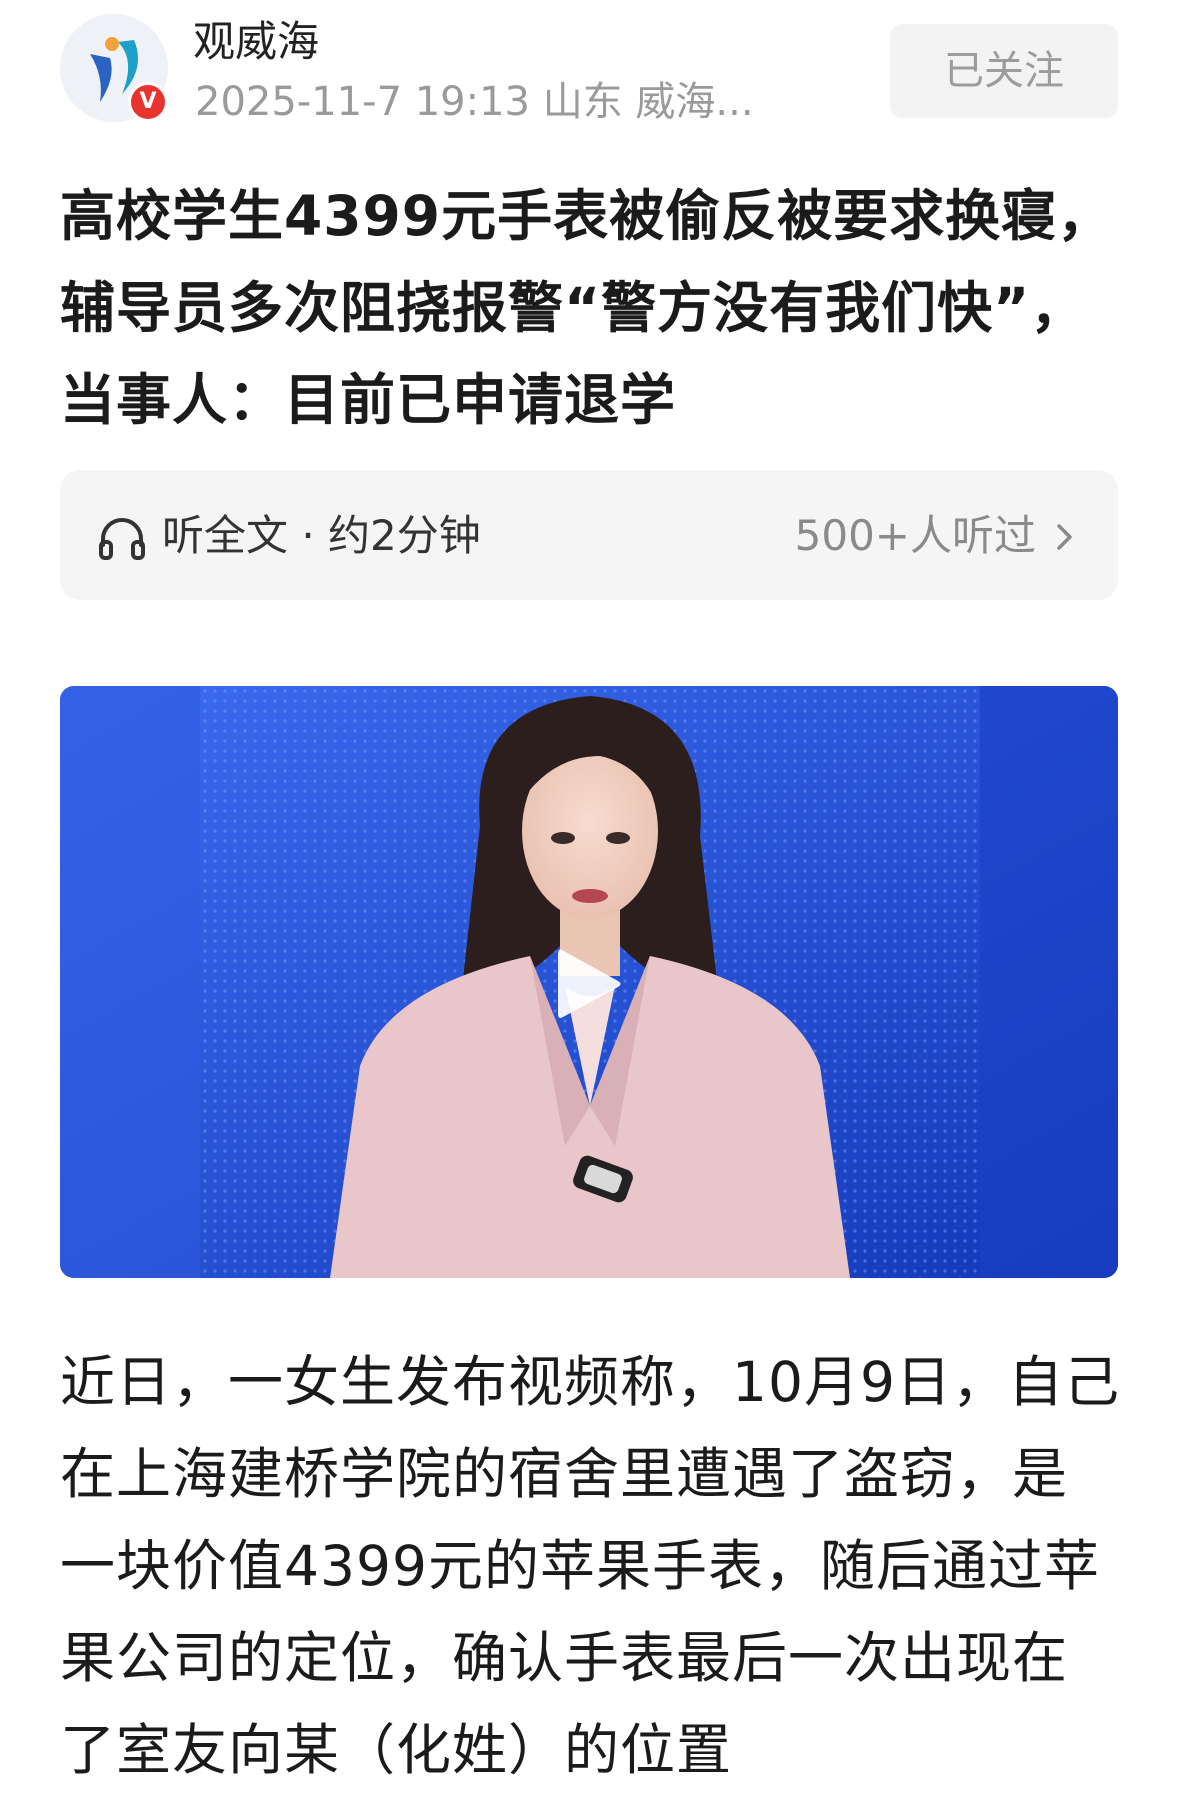 The image size is (1178, 1801). Describe the element at coordinates (1064, 537) in the screenshot. I see `chevron-right-icon` at that location.